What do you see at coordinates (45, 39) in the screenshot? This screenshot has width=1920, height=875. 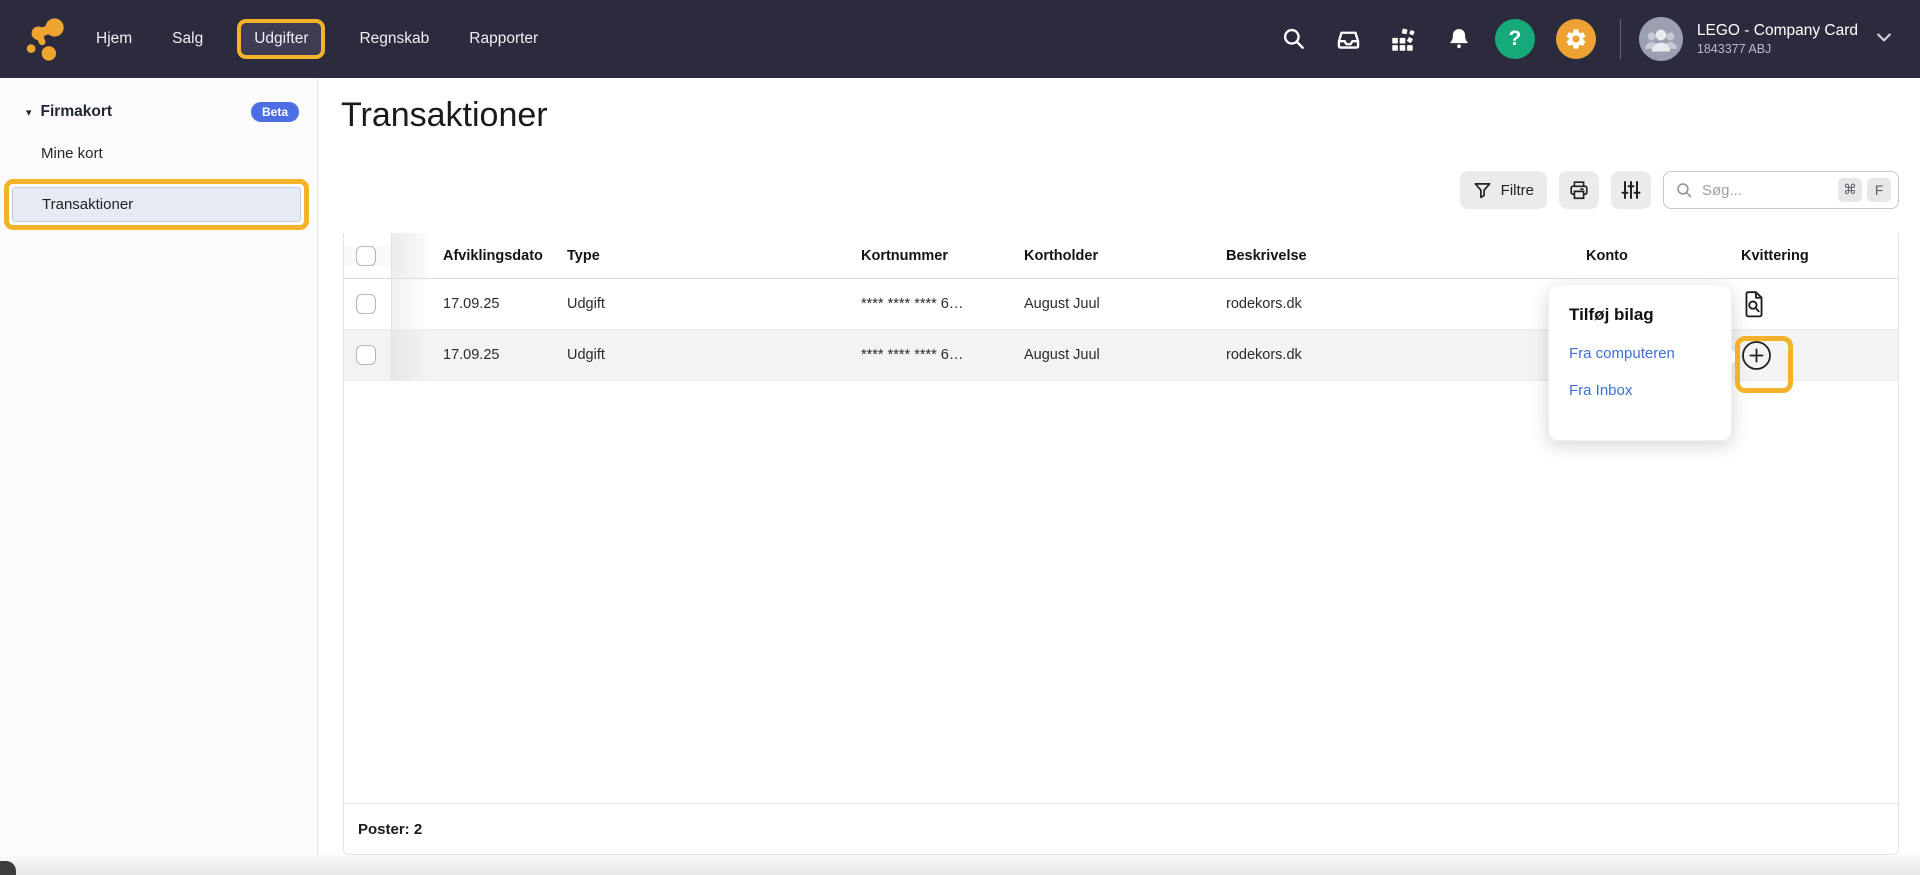 I see `brand-logo-icon` at bounding box center [45, 39].